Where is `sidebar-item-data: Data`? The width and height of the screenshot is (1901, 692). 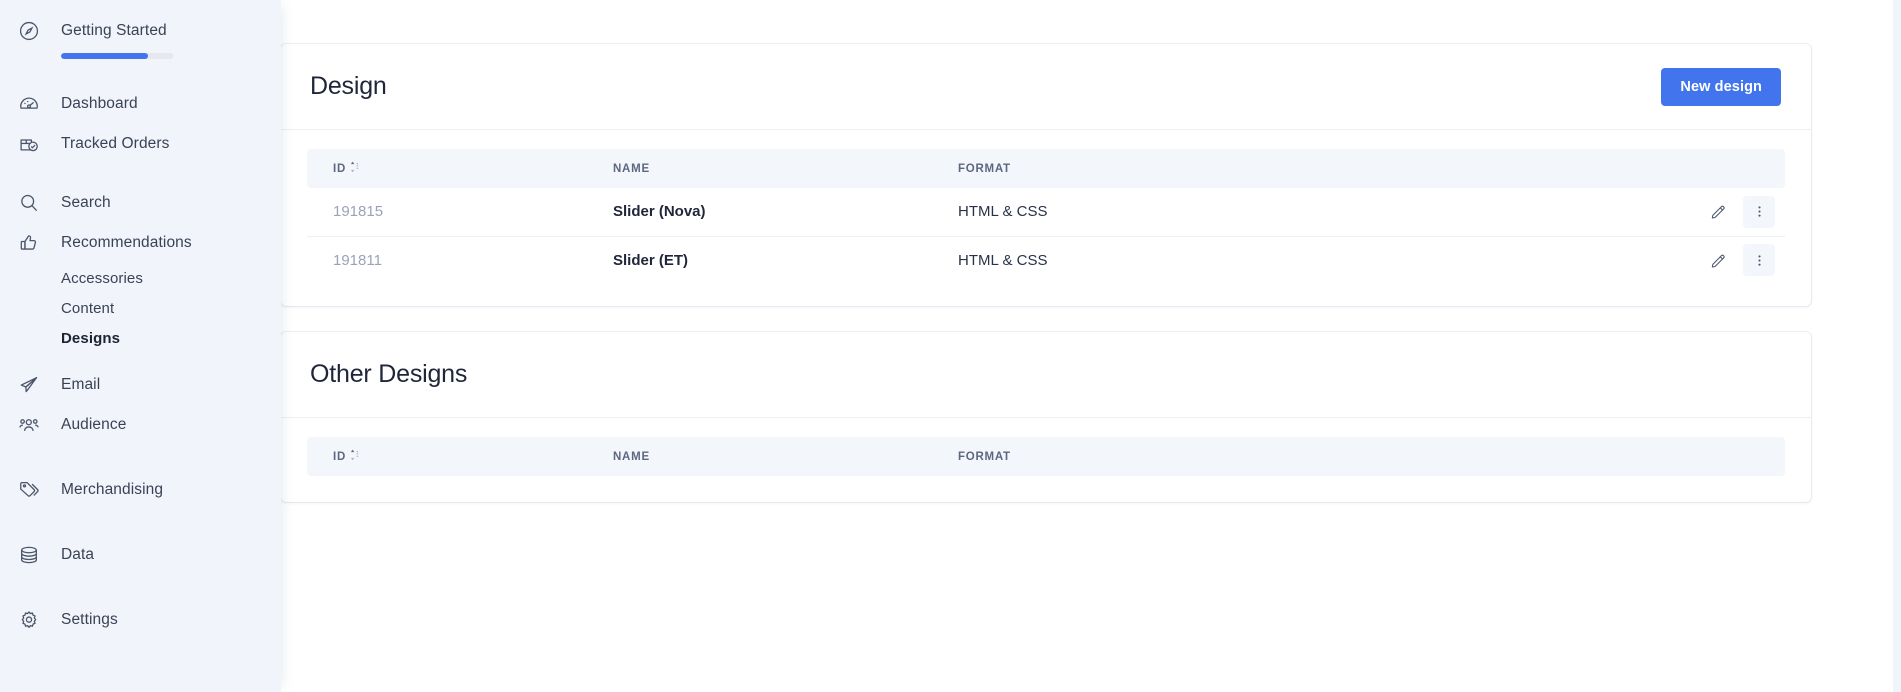
sidebar-item-data: Data is located at coordinates (140, 555).